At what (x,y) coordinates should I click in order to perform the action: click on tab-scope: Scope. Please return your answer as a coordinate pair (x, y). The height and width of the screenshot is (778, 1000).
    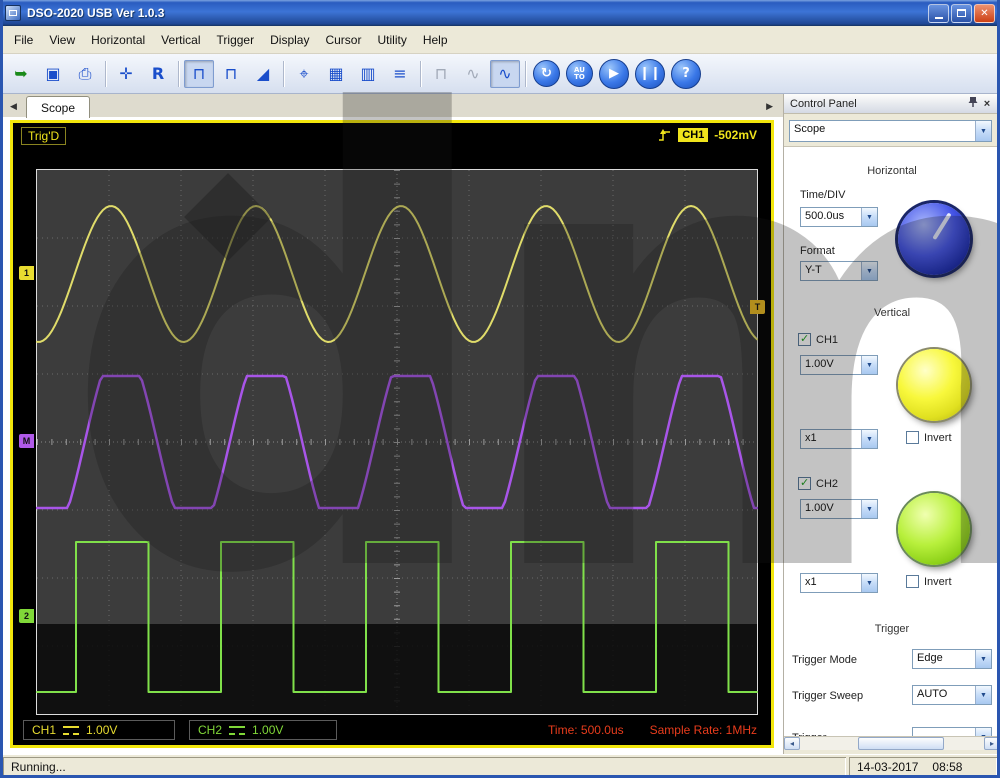
    Looking at the image, I should click on (58, 107).